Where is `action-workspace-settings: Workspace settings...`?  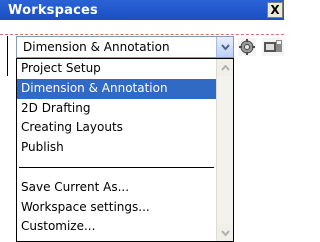 action-workspace-settings: Workspace settings... is located at coordinates (116, 208).